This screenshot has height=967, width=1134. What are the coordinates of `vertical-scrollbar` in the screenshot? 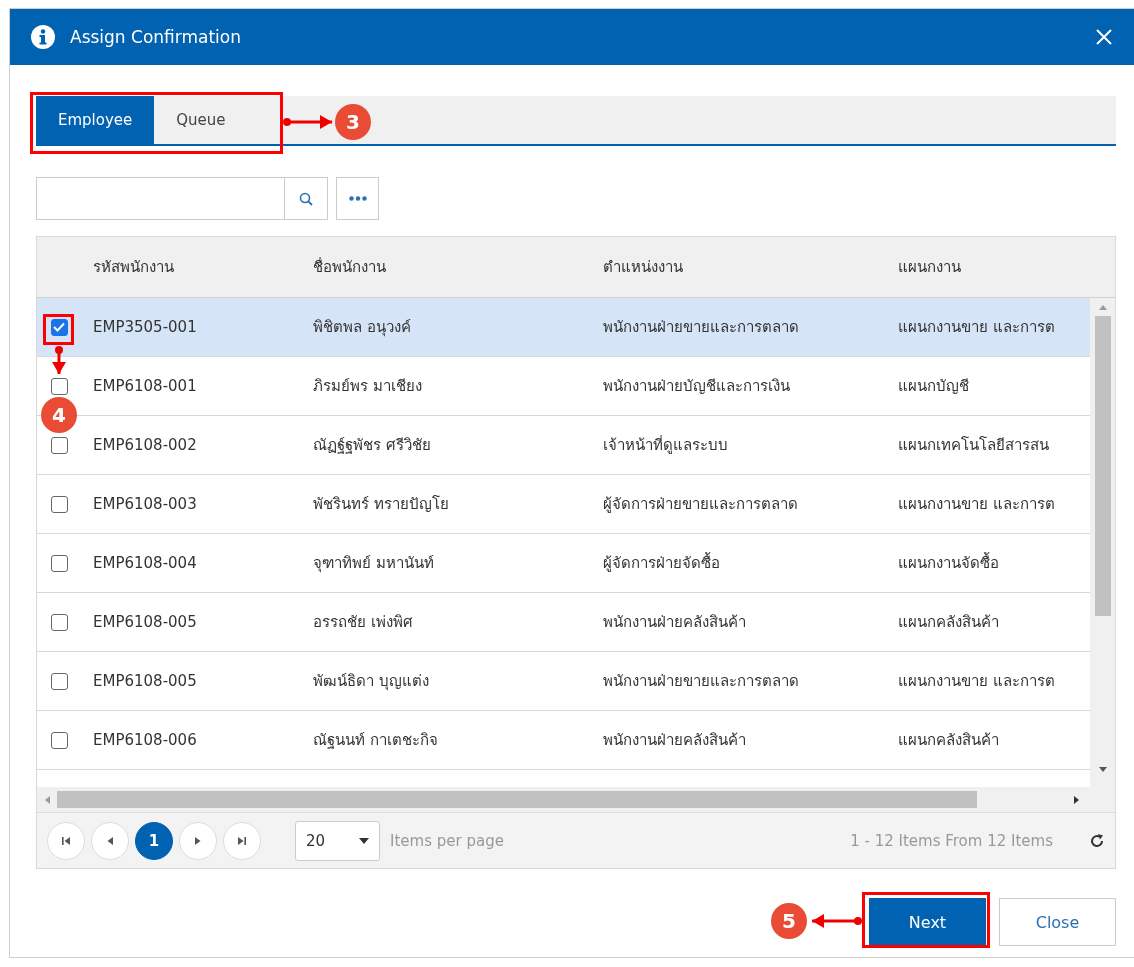 It's located at (1102, 542).